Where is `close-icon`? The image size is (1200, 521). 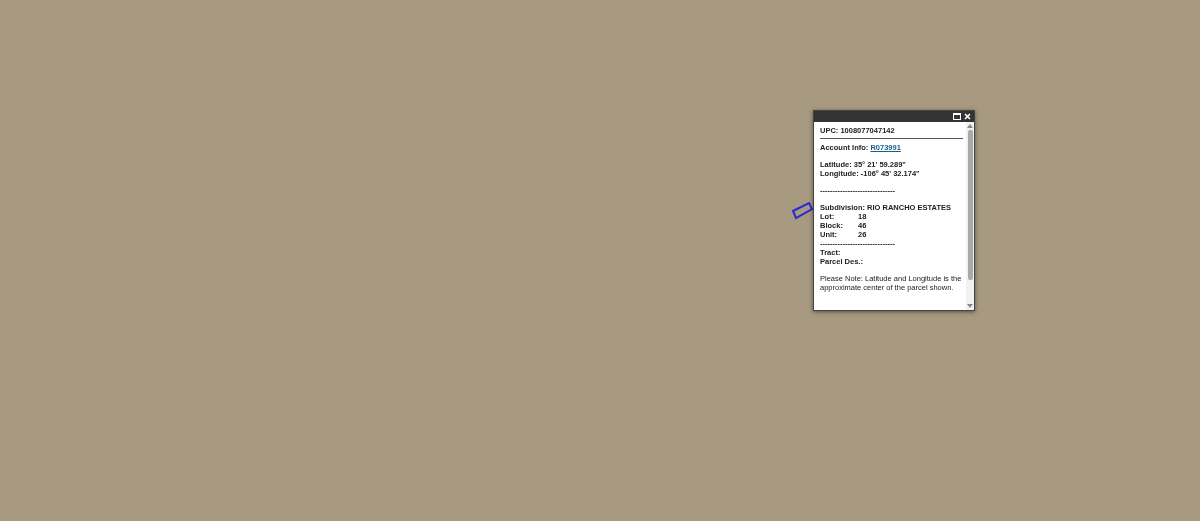 close-icon is located at coordinates (967, 116).